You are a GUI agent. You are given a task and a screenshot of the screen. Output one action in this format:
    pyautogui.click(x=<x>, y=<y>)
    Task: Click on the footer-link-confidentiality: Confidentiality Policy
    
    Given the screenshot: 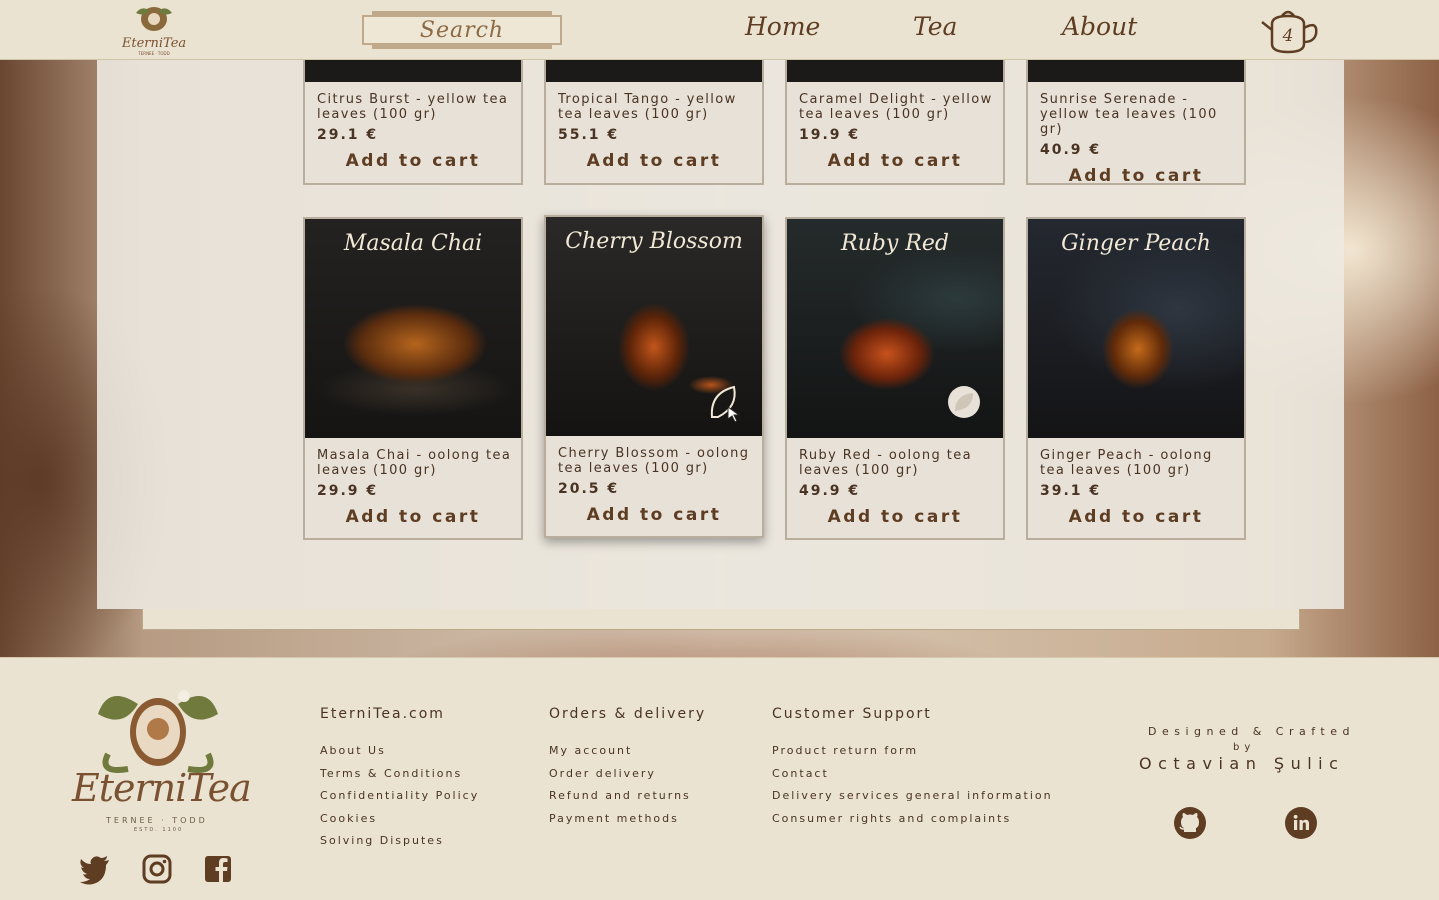 What is the action you would take?
    pyautogui.click(x=399, y=795)
    